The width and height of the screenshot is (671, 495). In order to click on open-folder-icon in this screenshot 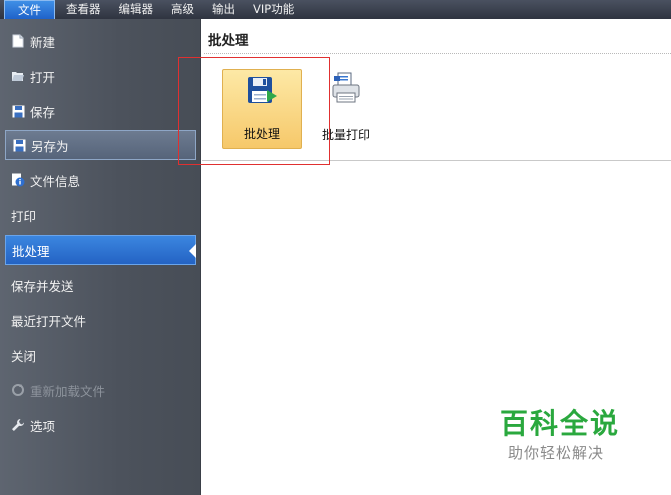, I will do `click(18, 76)`.